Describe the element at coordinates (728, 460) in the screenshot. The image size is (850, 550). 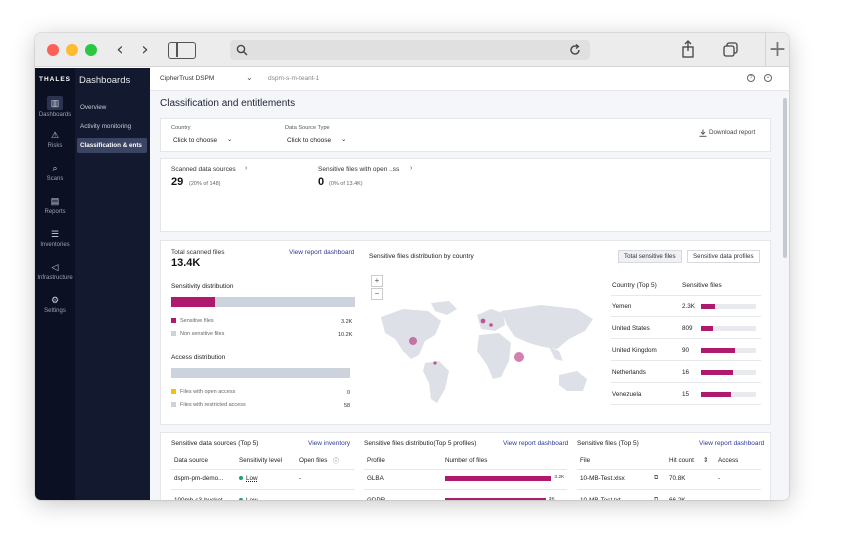
I see `files-col-access: Access` at that location.